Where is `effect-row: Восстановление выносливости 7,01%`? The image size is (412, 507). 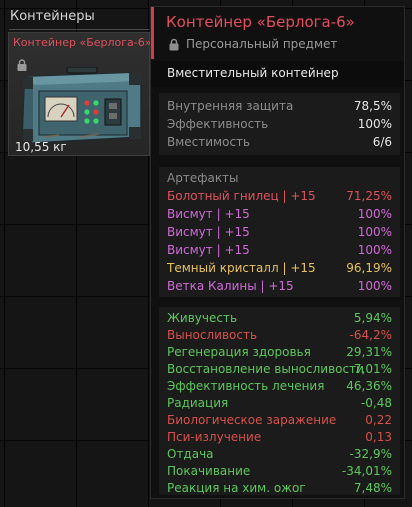
effect-row: Восстановление выносливости 7,01% is located at coordinates (279, 369).